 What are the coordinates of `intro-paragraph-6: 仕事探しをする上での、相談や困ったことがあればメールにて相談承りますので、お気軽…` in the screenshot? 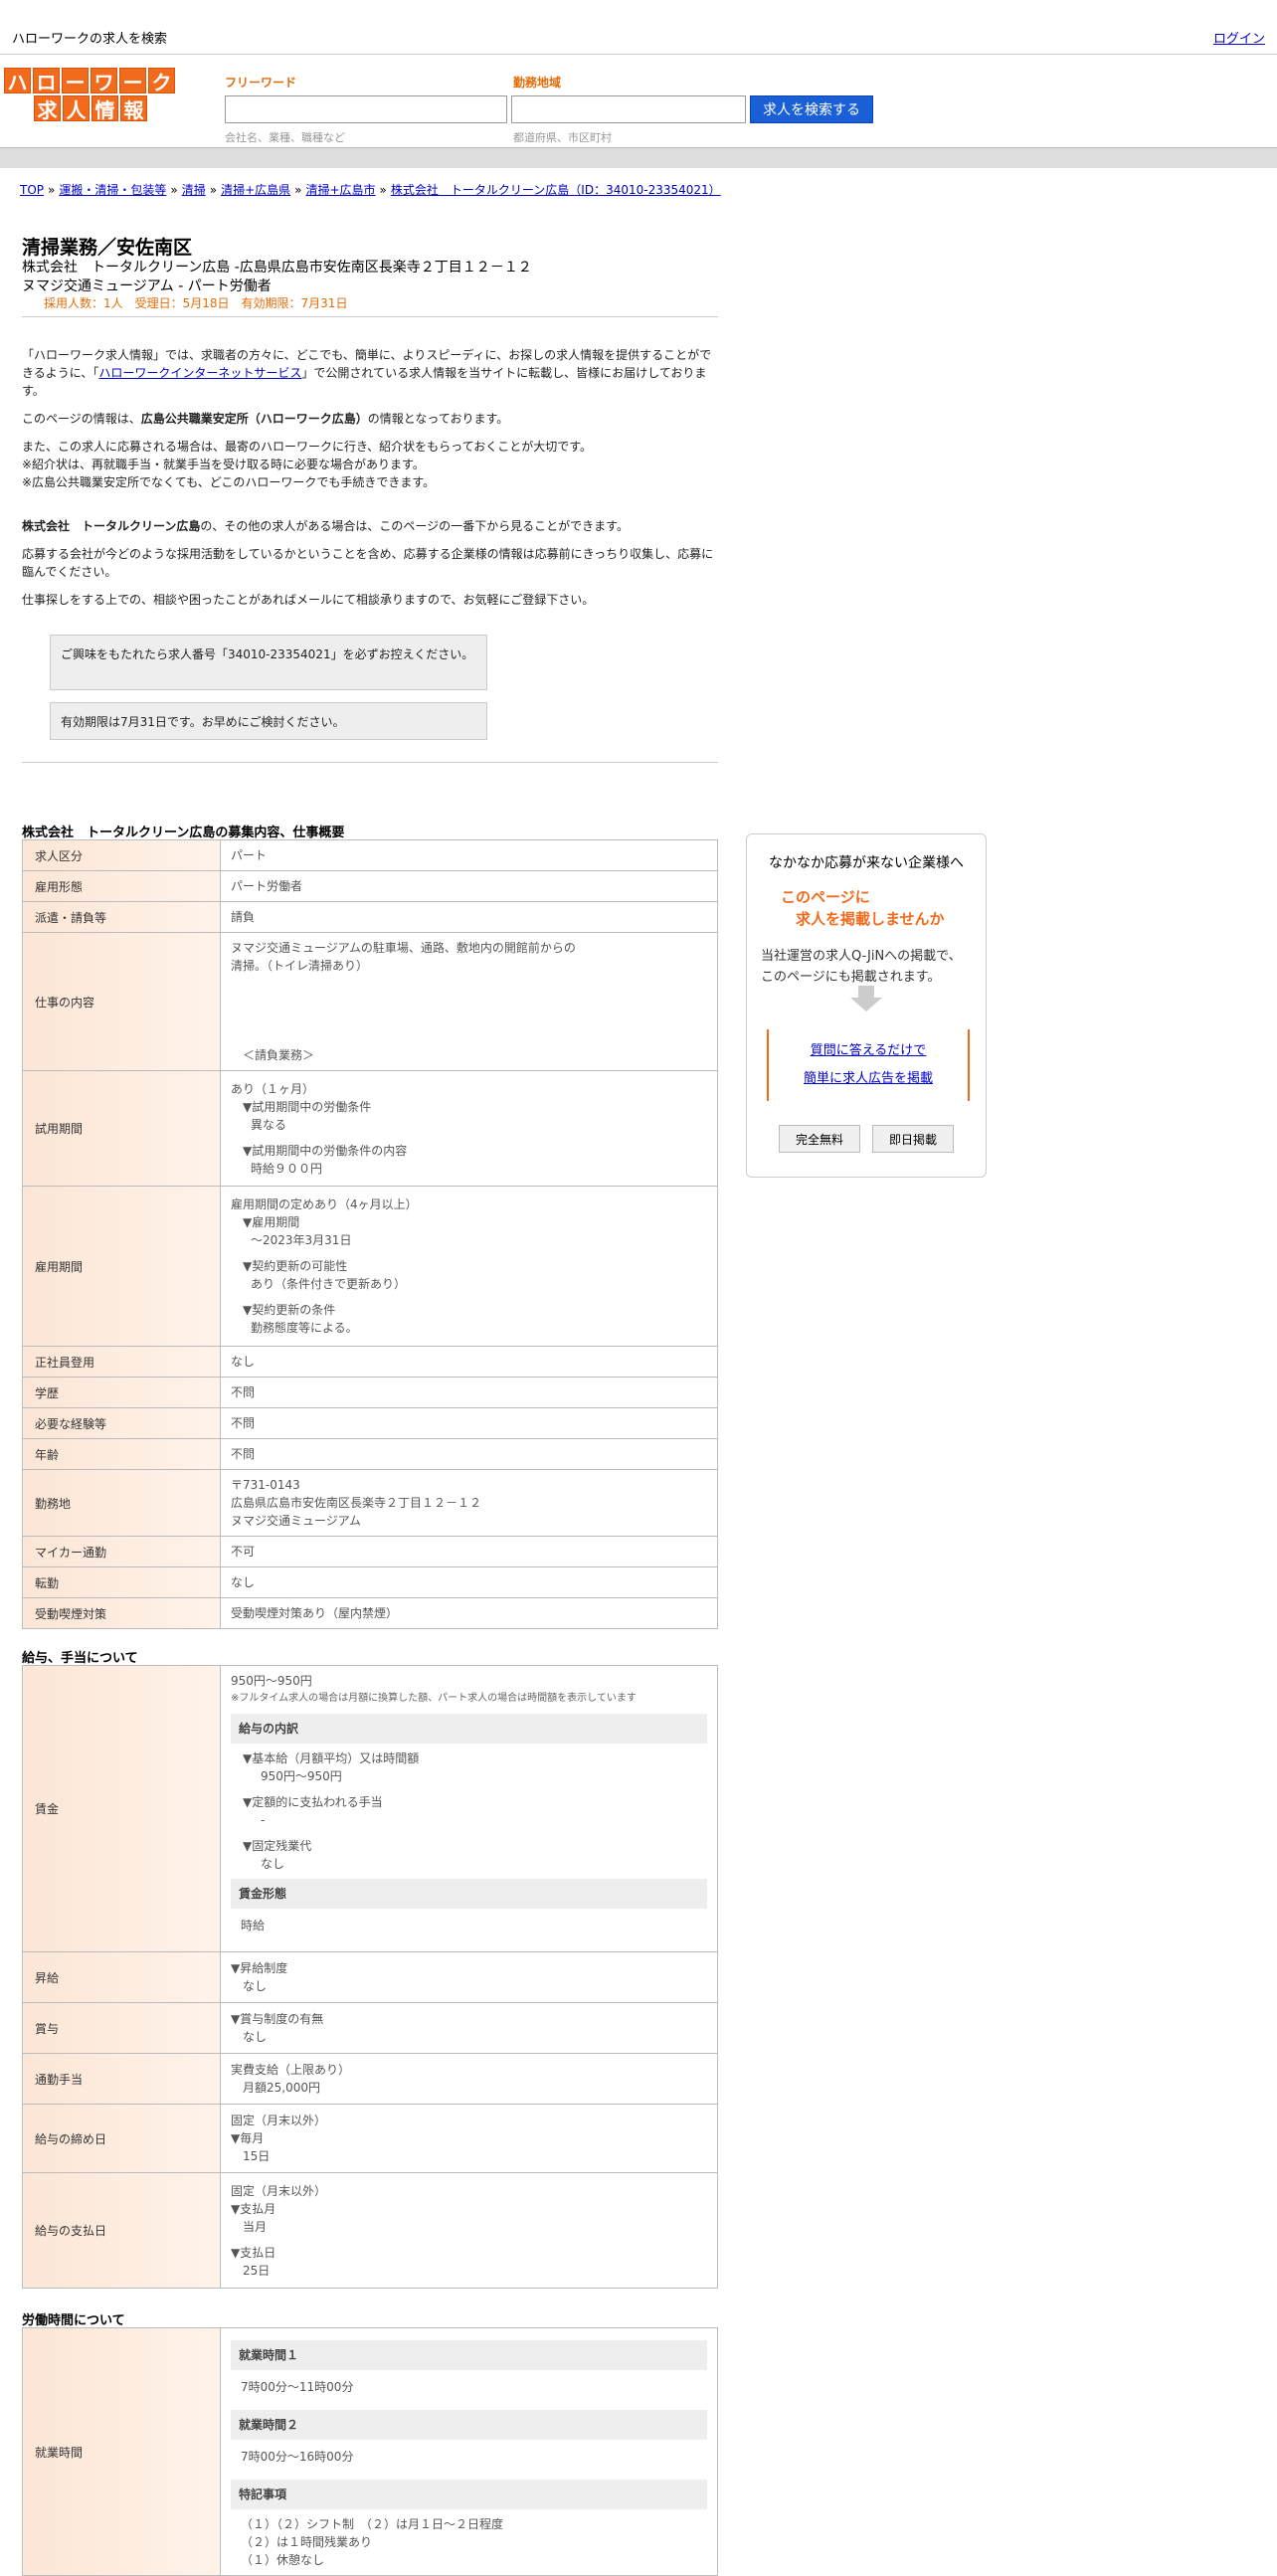 It's located at (308, 600).